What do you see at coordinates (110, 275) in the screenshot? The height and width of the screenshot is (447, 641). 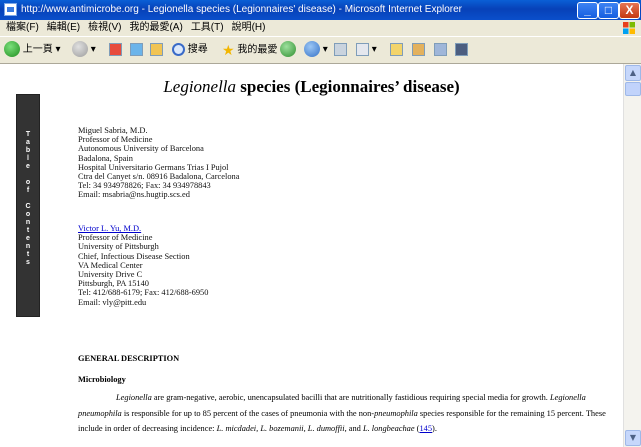 I see `address-line: University Drive C` at bounding box center [110, 275].